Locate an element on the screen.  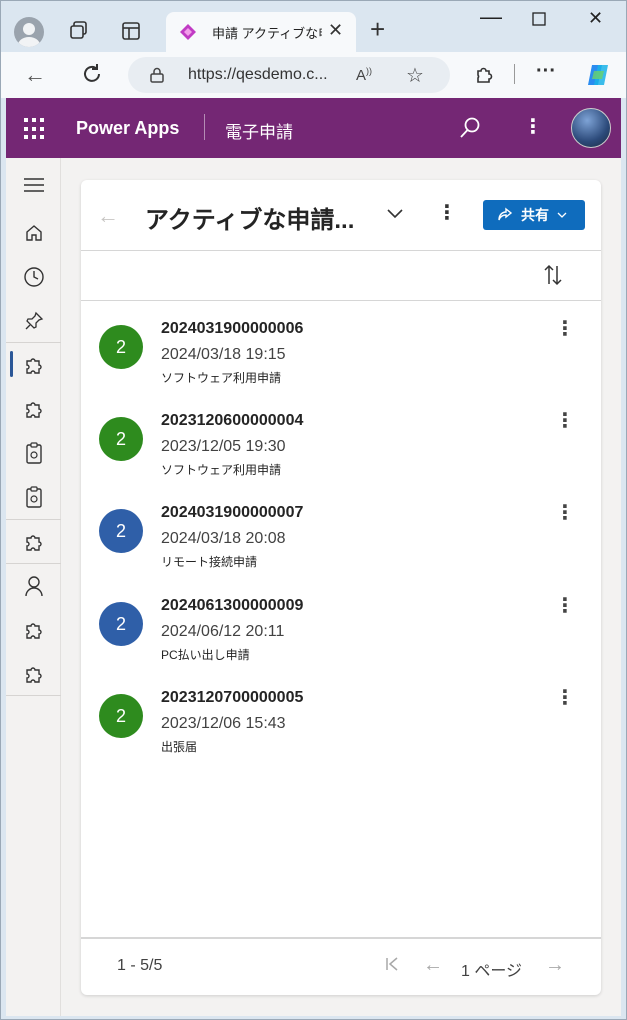
close-window-icon: ✕ is located at coordinates (595, 18).